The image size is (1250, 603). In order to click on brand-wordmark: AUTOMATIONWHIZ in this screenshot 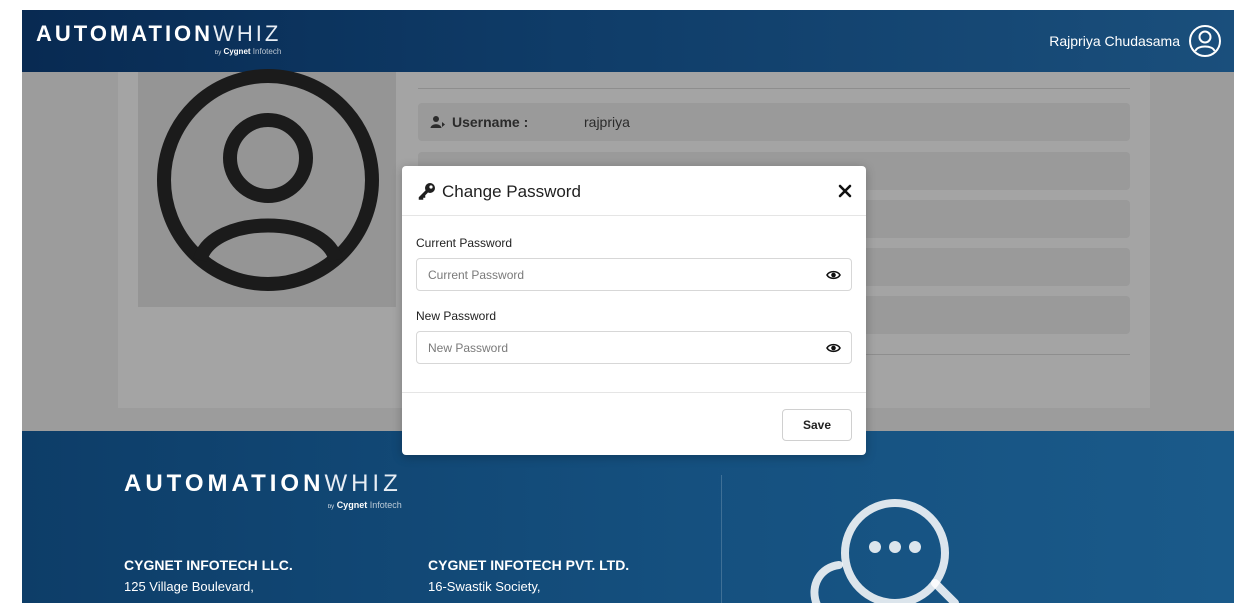, I will do `click(159, 33)`.